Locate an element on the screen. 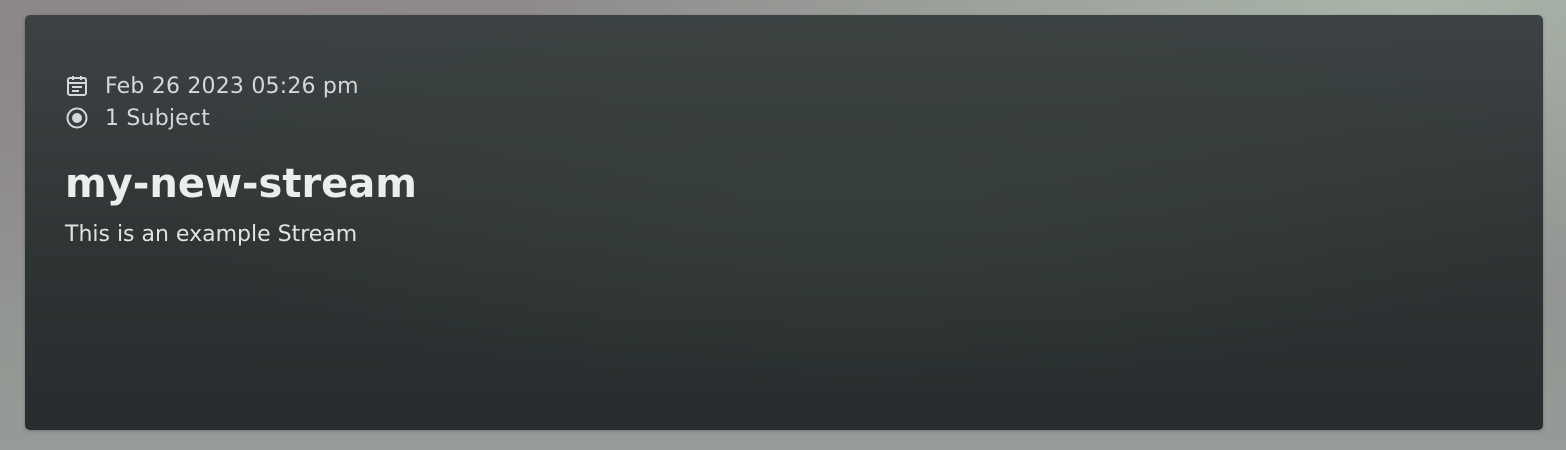 The image size is (1566, 450). date-text: Feb 26 2023 05:26 pm is located at coordinates (232, 86).